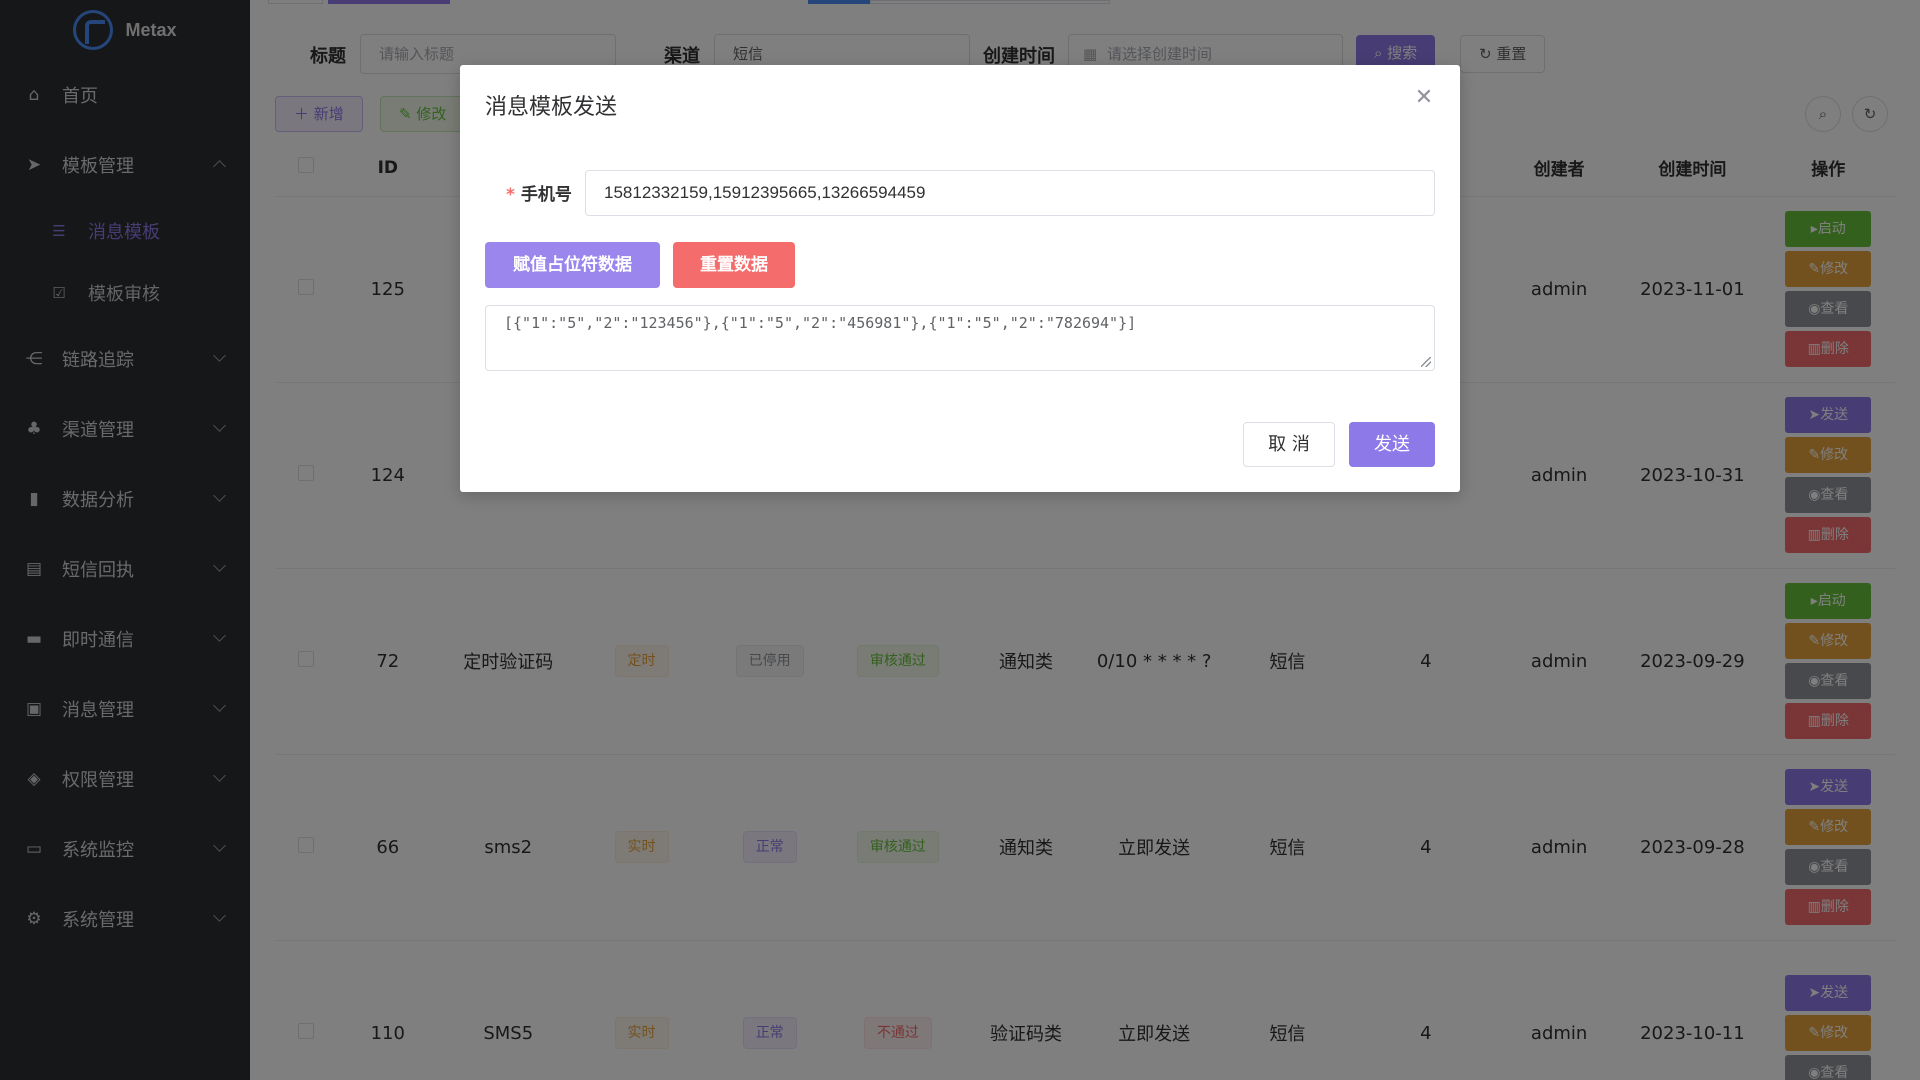  What do you see at coordinates (551, 107) in the screenshot?
I see `dialog-title: 消息模板发送` at bounding box center [551, 107].